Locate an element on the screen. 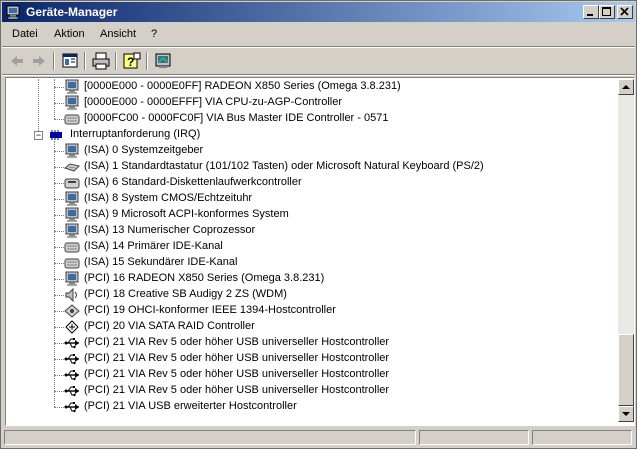 The height and width of the screenshot is (449, 637). collapse-expander: − is located at coordinates (38, 135).